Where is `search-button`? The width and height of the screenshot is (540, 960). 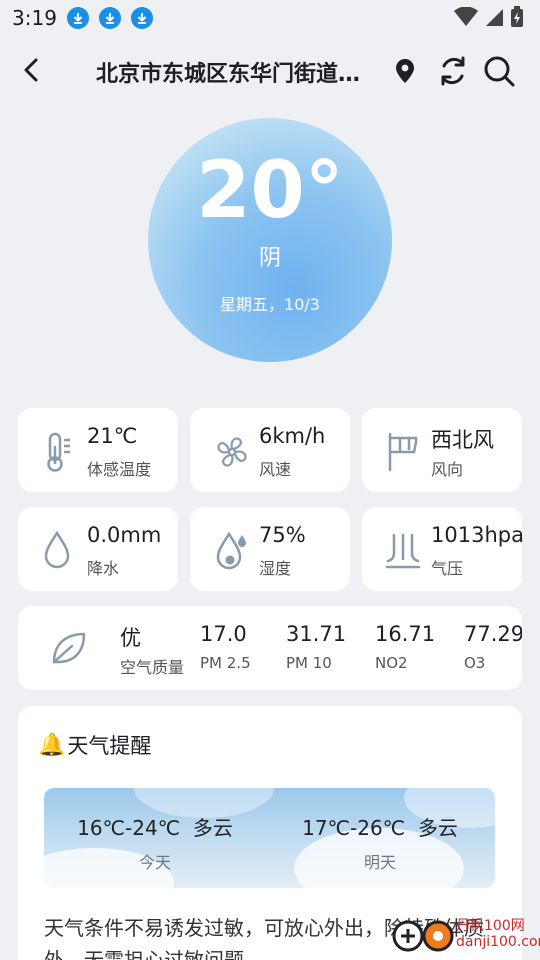 search-button is located at coordinates (499, 73).